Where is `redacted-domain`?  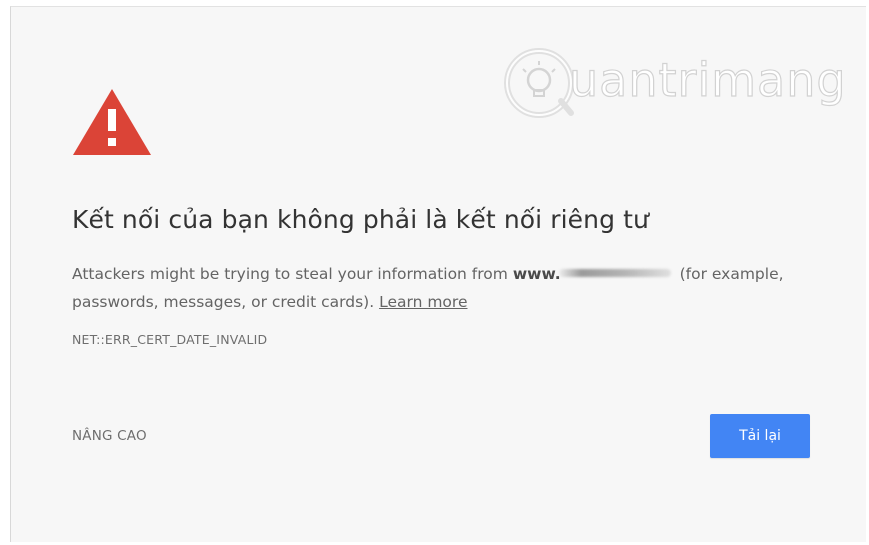 redacted-domain is located at coordinates (614, 273).